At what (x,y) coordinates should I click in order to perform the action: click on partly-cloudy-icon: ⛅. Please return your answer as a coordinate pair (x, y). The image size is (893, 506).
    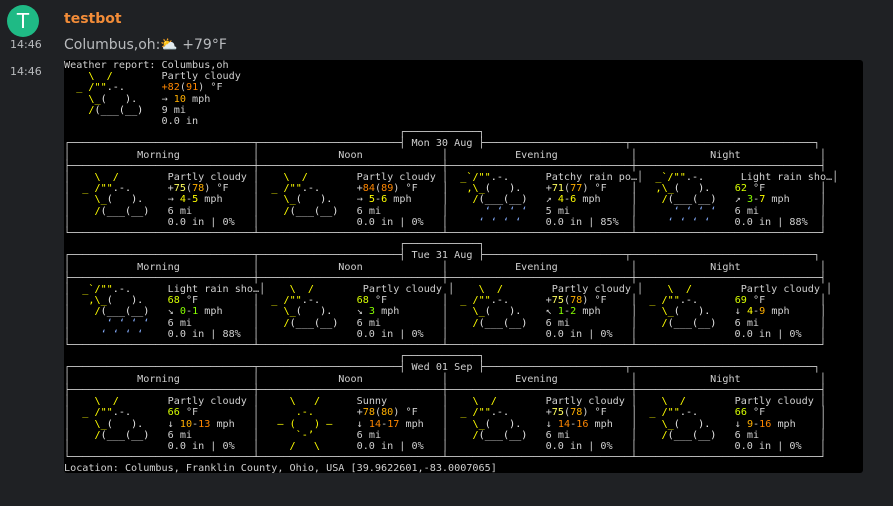
    Looking at the image, I should click on (169, 45).